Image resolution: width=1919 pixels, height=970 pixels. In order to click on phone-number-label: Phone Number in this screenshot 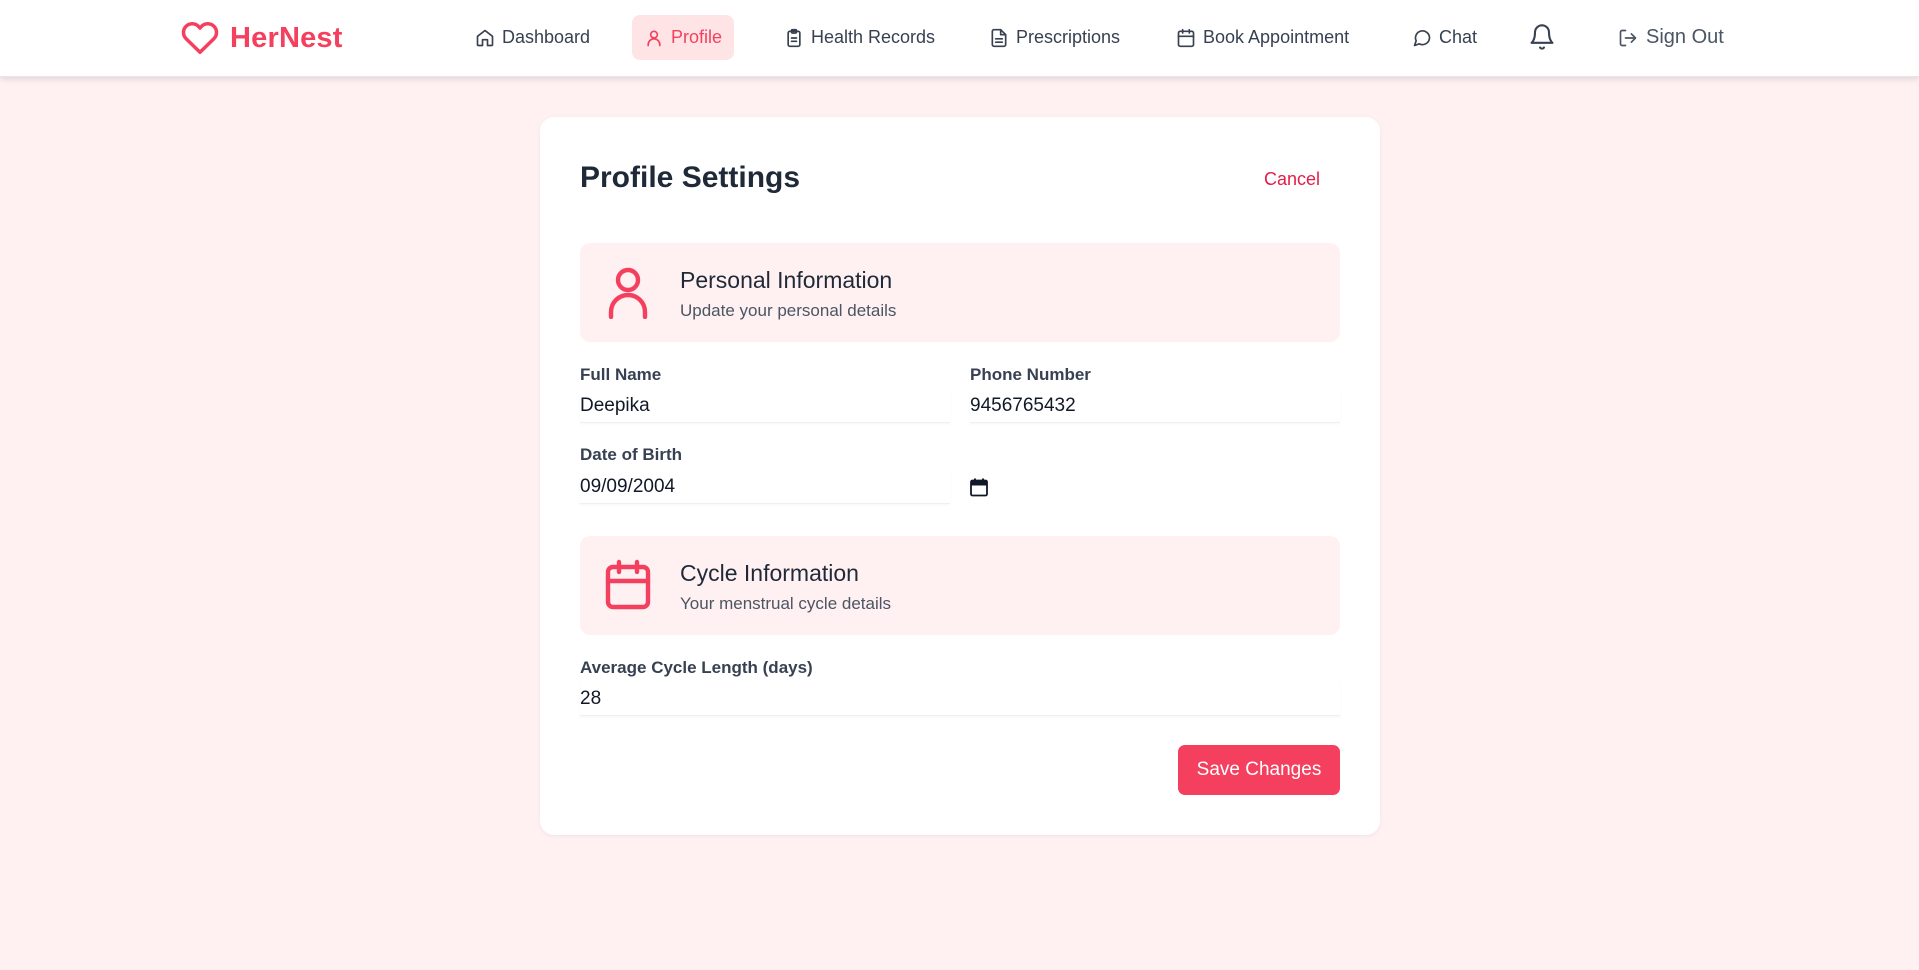, I will do `click(1030, 374)`.